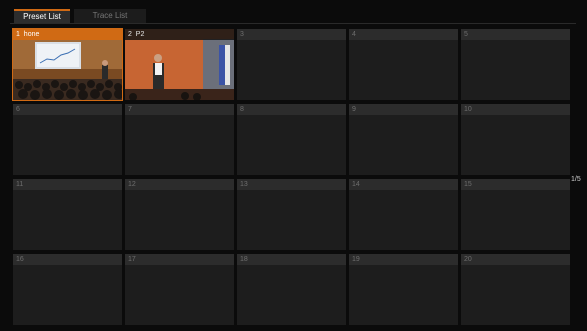  I want to click on preset-cell-12: 12, so click(179, 214).